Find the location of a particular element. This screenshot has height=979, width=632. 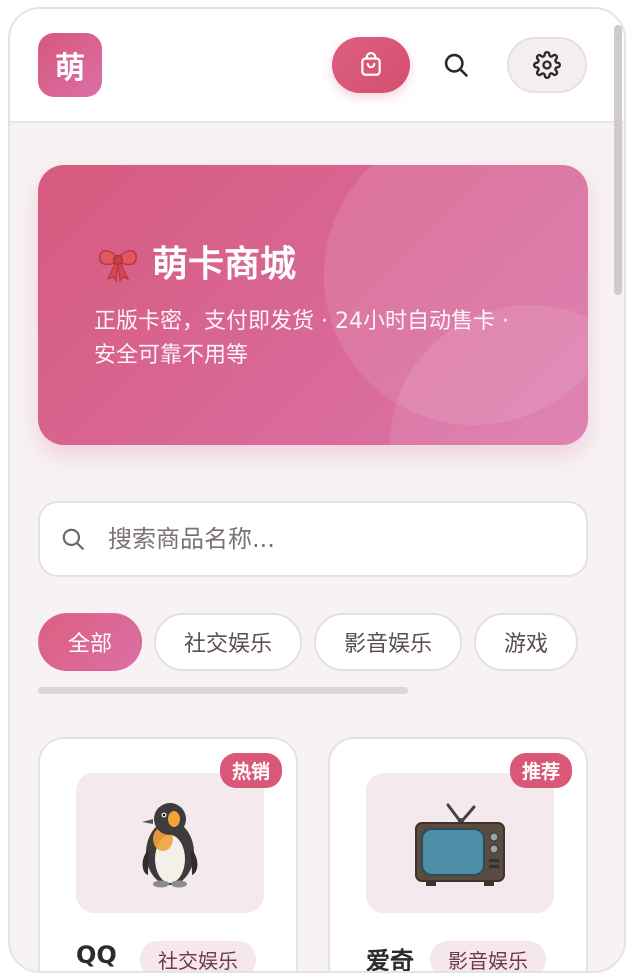

product-card: 推荐 爱奇 影音娱乐 is located at coordinates (458, 855).